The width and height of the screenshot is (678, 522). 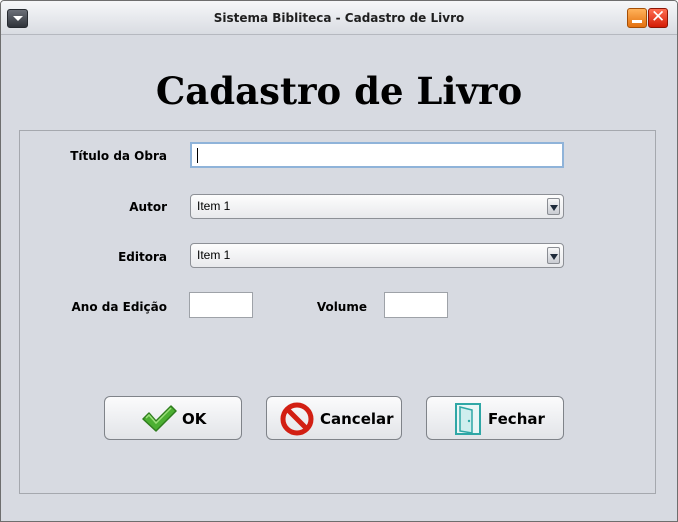 I want to click on autor-dropdown-button, so click(x=553, y=206).